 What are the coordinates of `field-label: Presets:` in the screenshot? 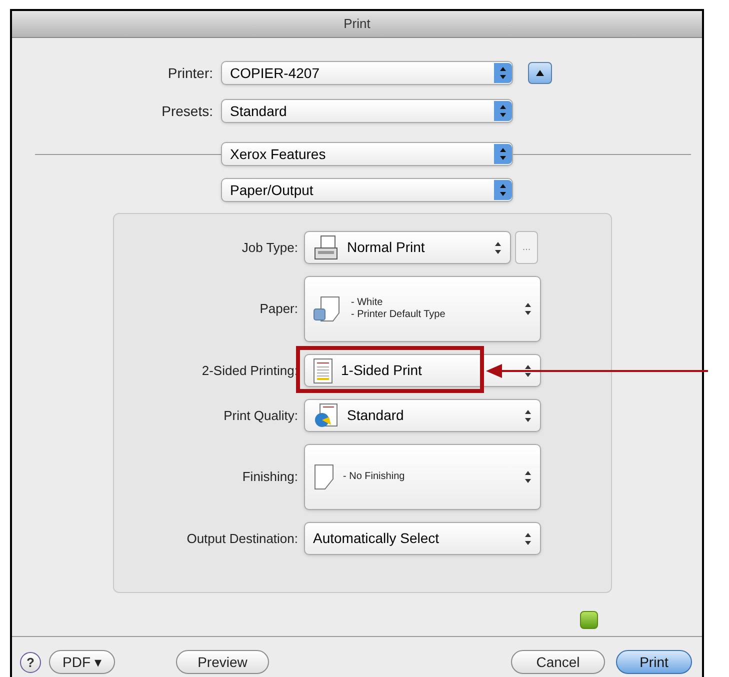 It's located at (186, 111).